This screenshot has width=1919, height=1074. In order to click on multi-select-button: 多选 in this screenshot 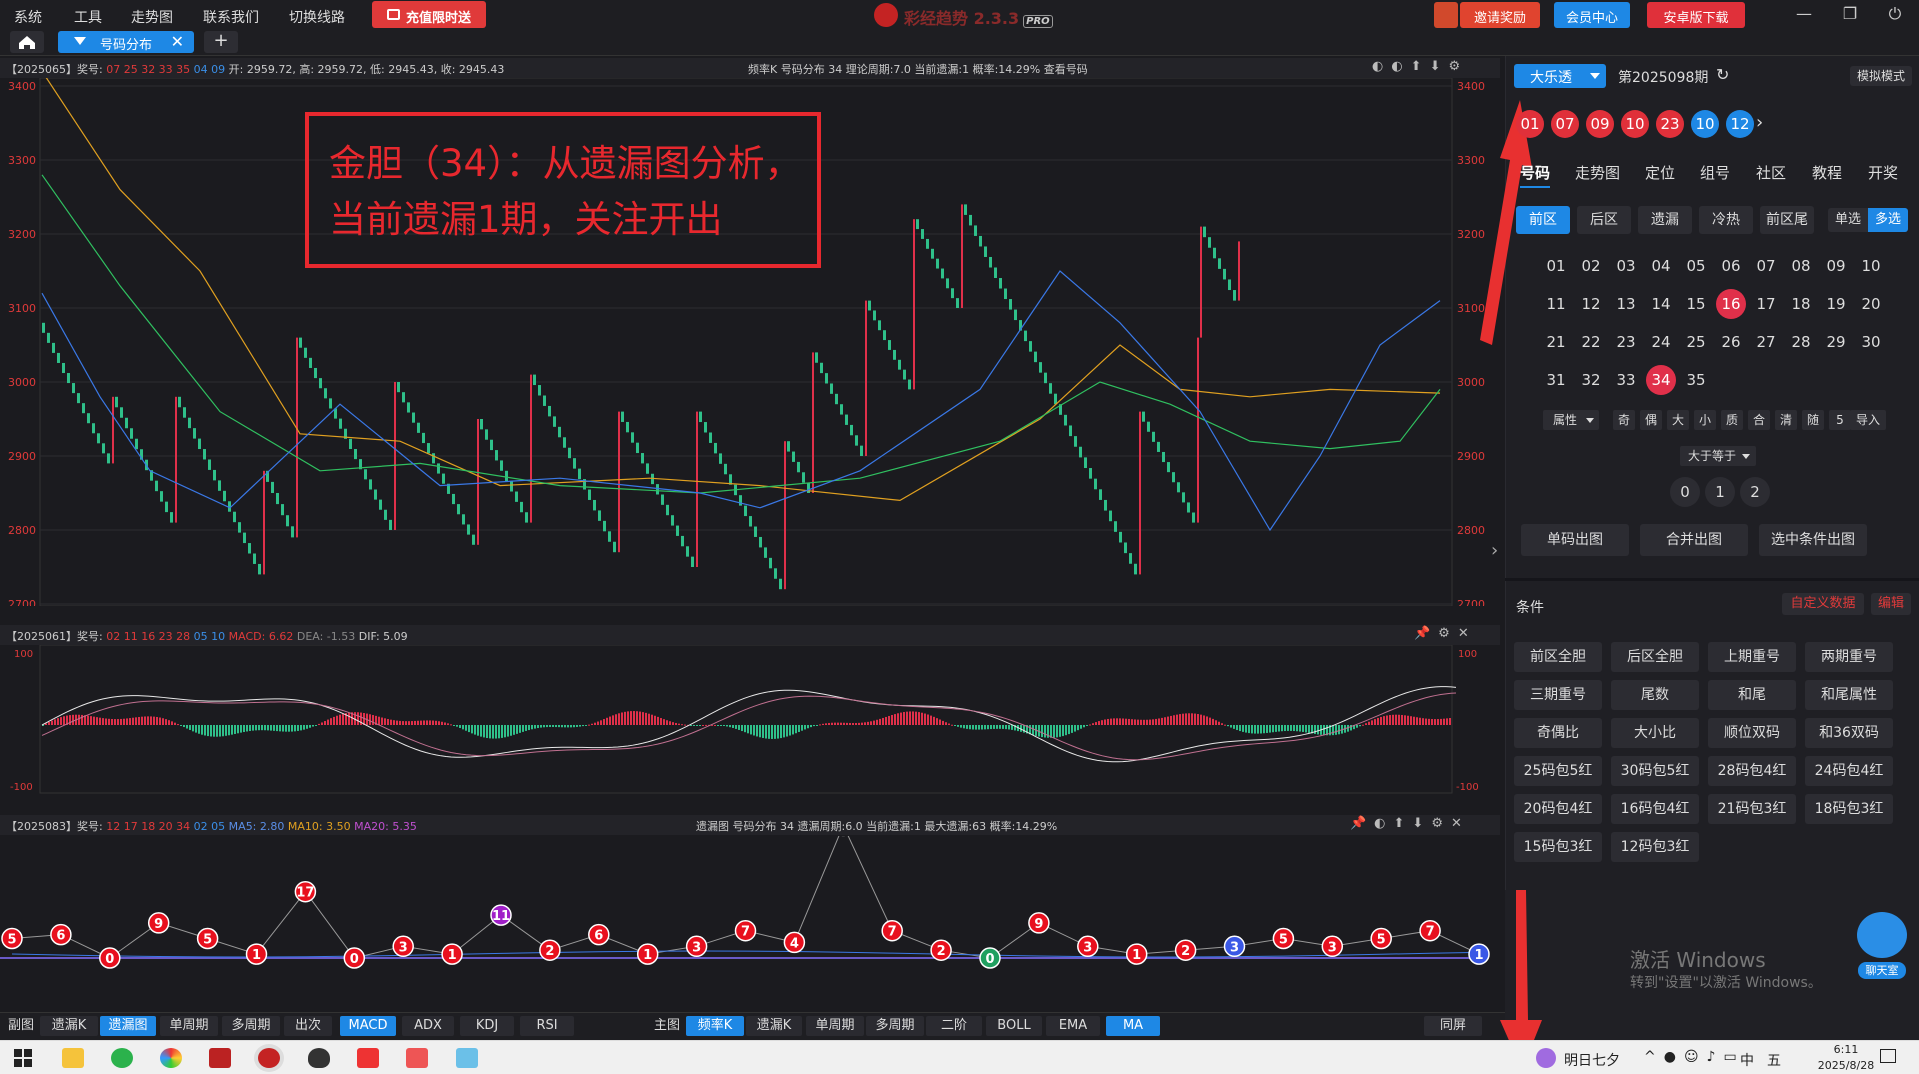, I will do `click(1888, 220)`.